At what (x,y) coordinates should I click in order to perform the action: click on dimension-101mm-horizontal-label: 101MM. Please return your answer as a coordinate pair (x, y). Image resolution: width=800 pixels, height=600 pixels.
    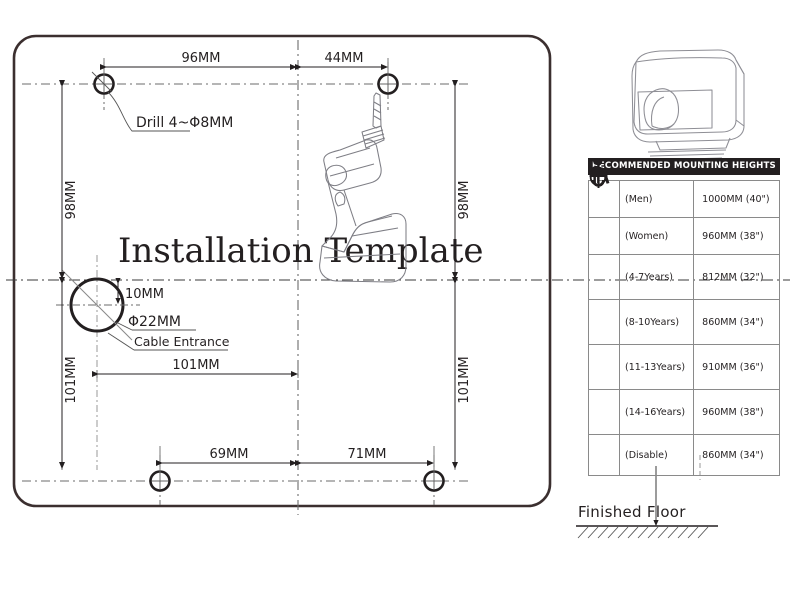
    Looking at the image, I should click on (195, 365).